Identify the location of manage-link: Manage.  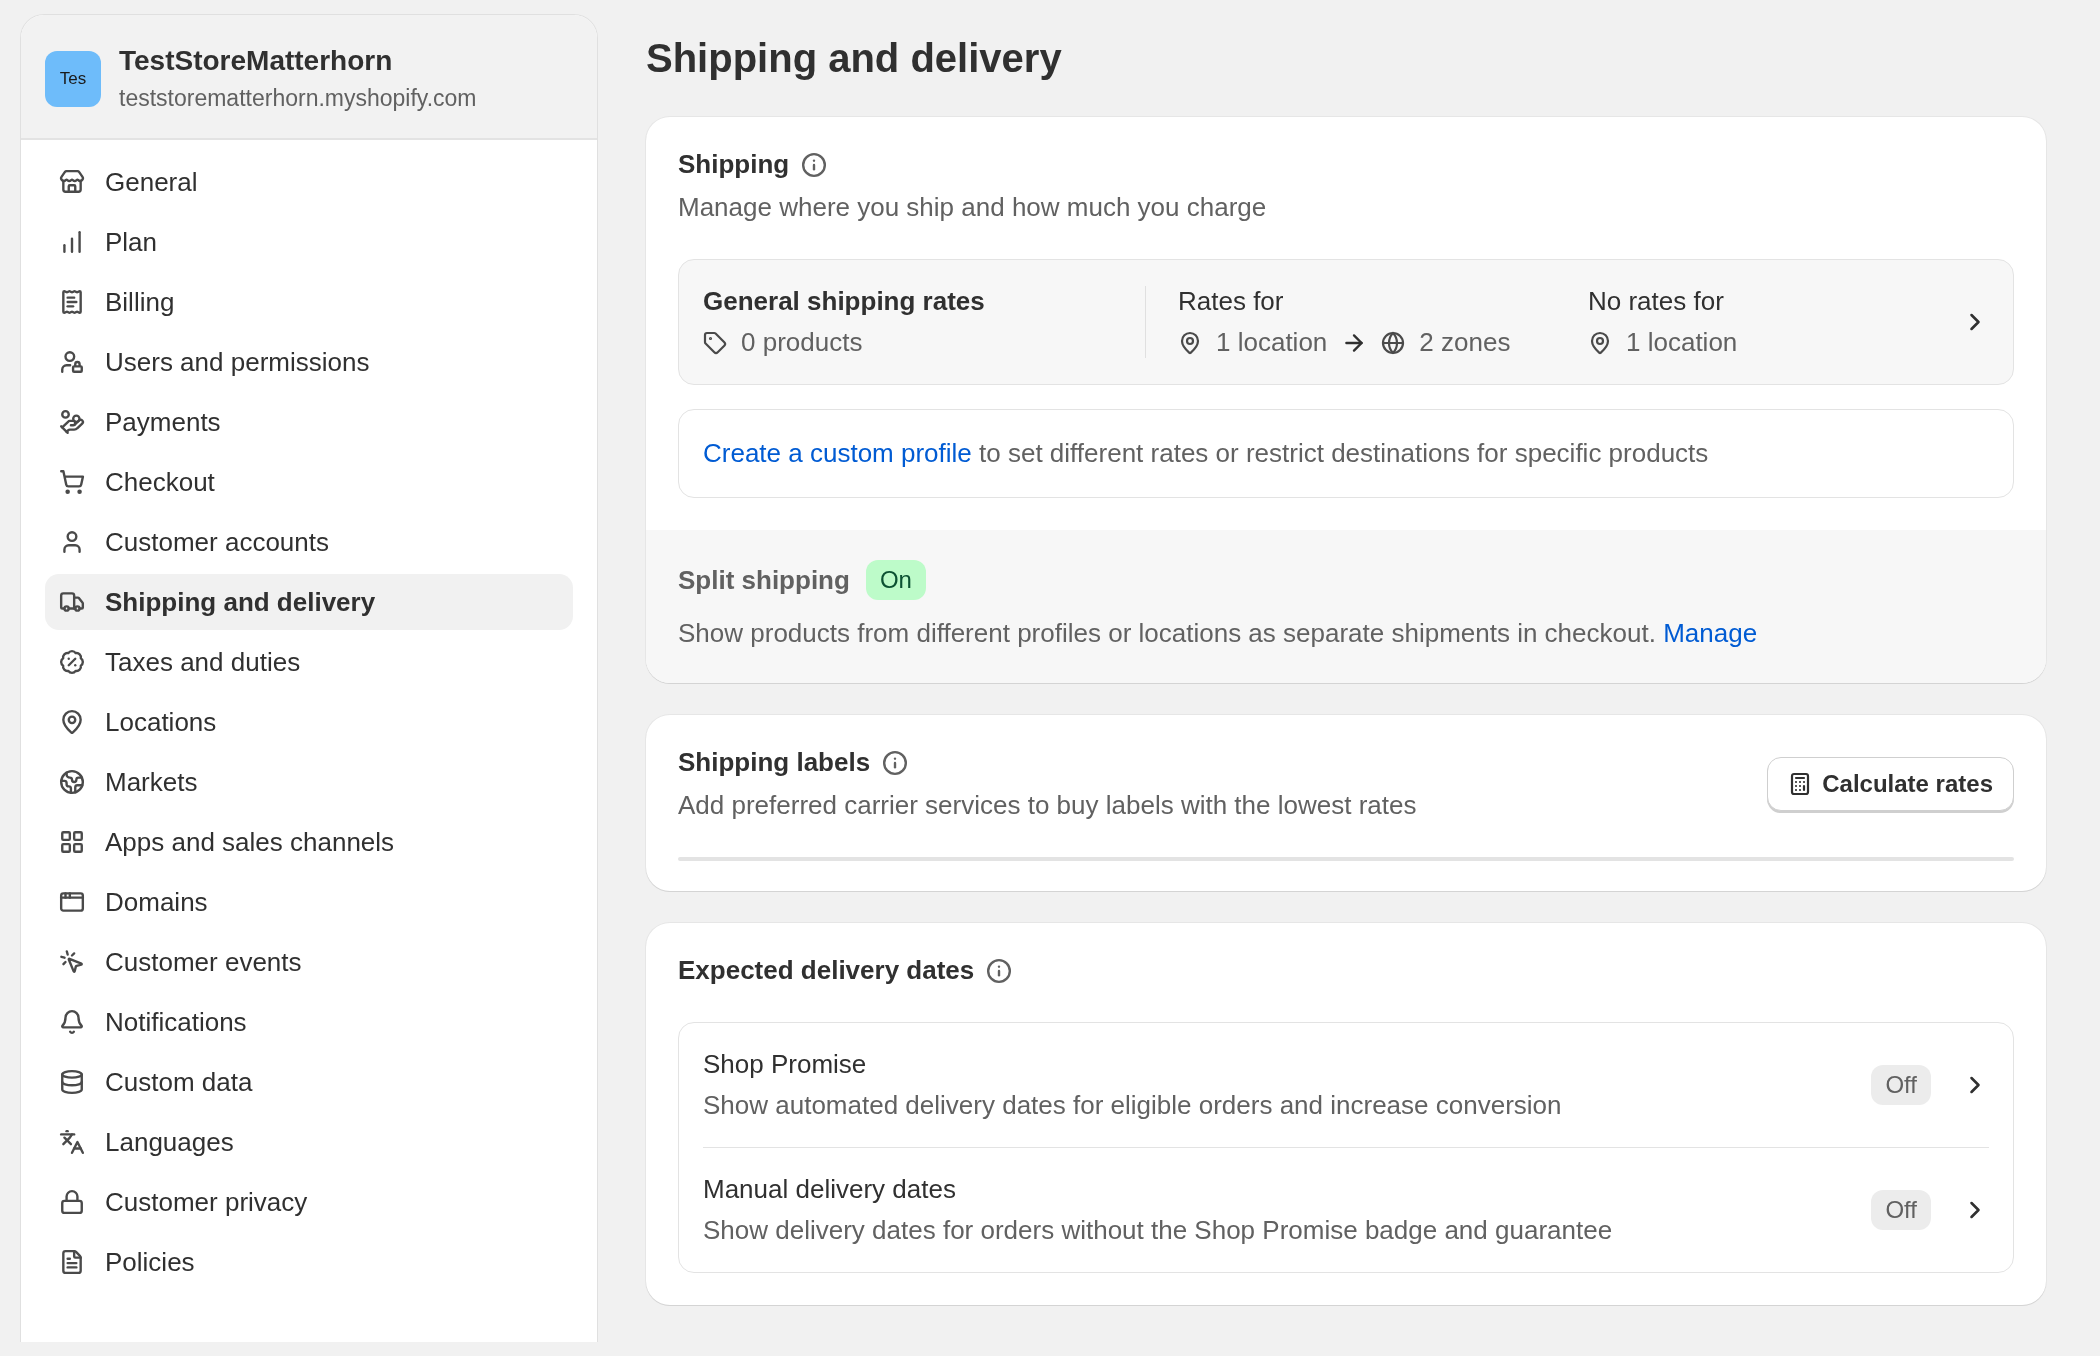
(1710, 633).